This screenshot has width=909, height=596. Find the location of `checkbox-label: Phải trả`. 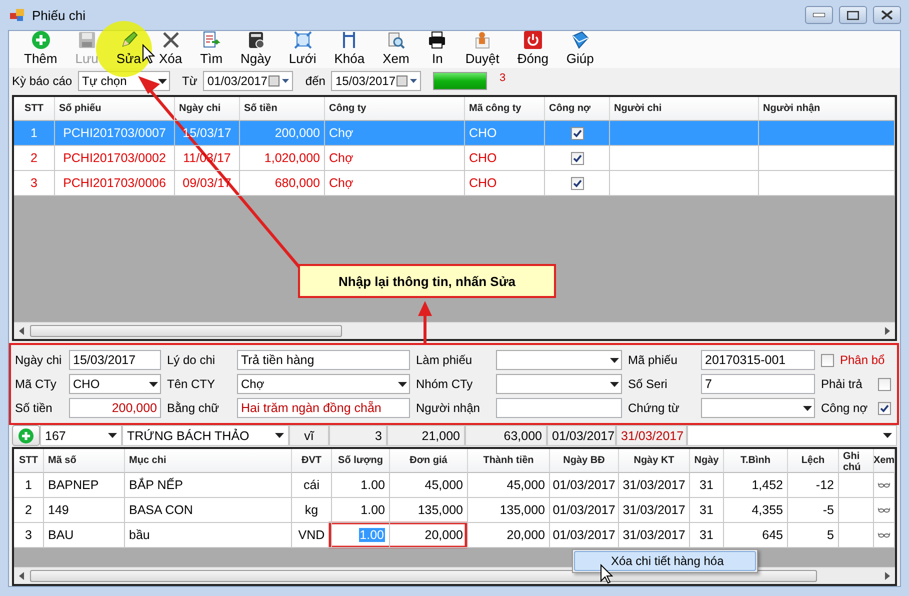

checkbox-label: Phải trả is located at coordinates (841, 384).